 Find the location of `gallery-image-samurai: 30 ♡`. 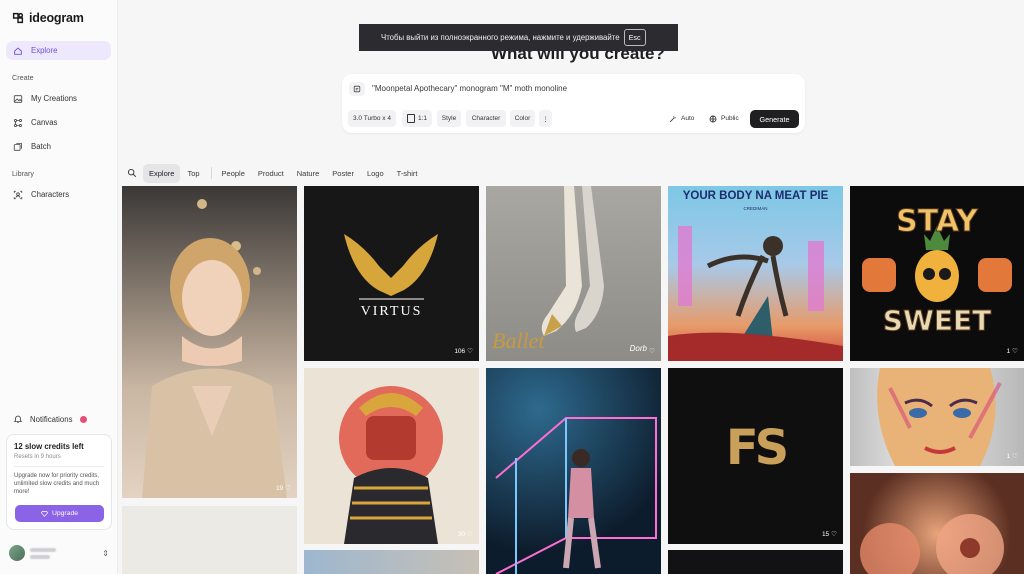

gallery-image-samurai: 30 ♡ is located at coordinates (391, 456).